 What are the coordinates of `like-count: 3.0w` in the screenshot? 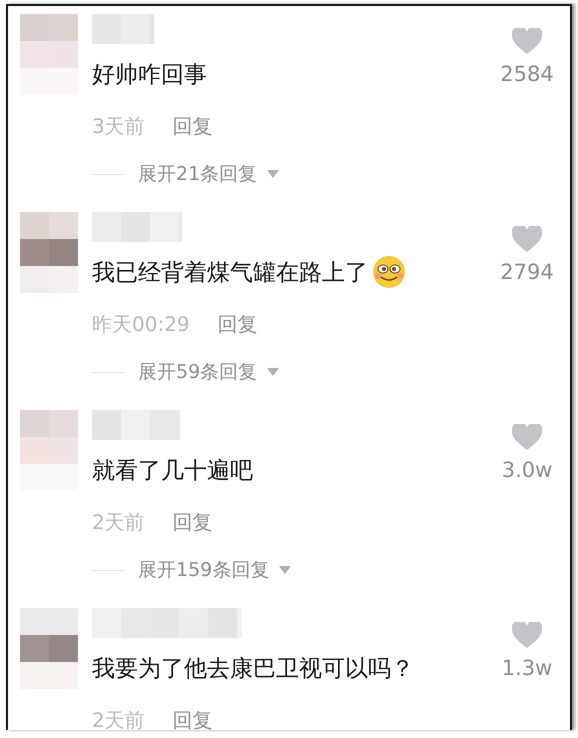 It's located at (527, 470).